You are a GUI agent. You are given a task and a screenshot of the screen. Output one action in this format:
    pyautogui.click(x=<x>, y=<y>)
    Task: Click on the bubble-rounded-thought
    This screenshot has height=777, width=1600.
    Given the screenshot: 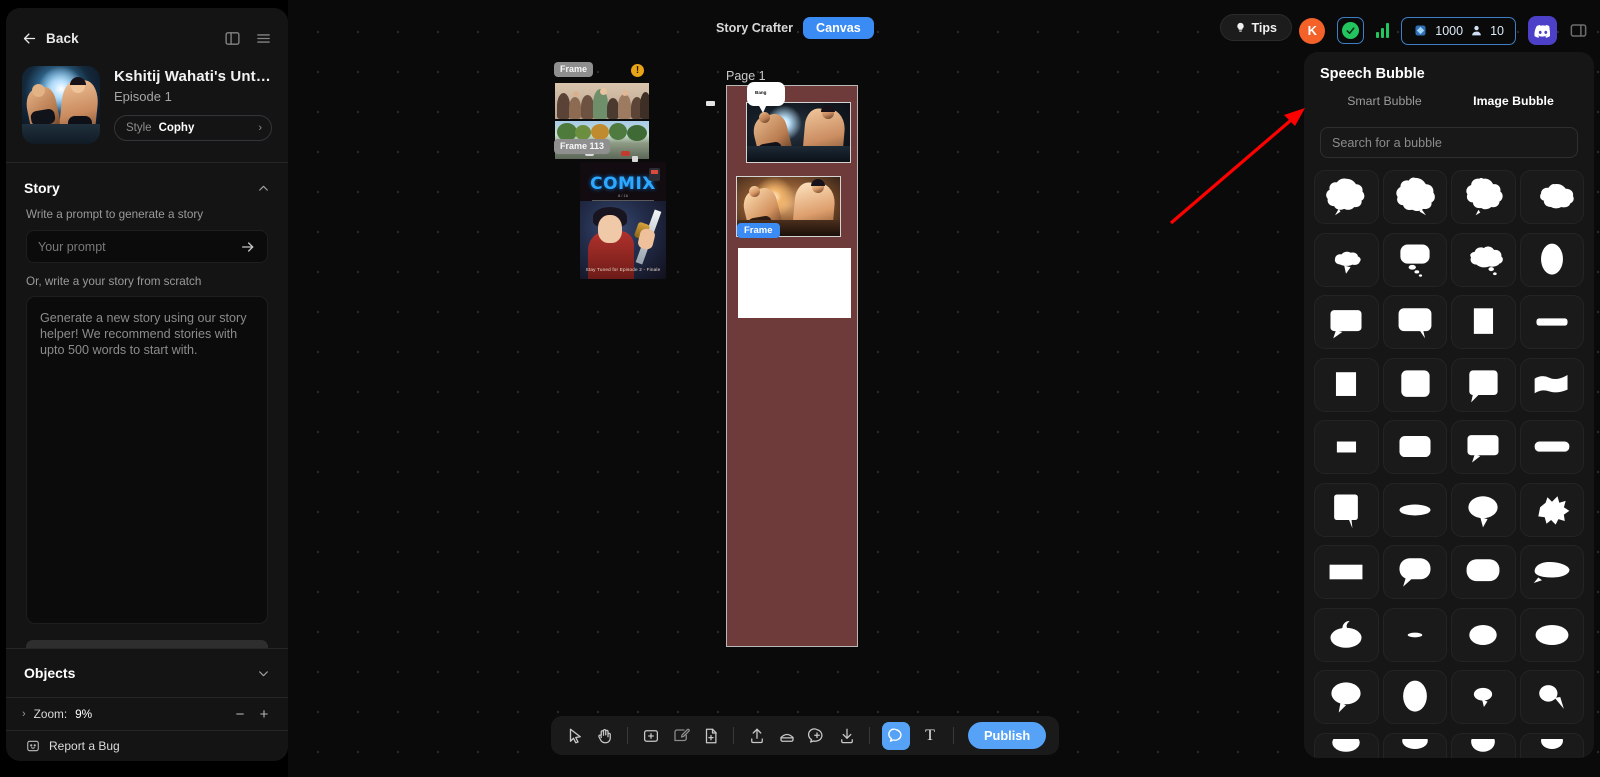 What is the action you would take?
    pyautogui.click(x=1414, y=259)
    